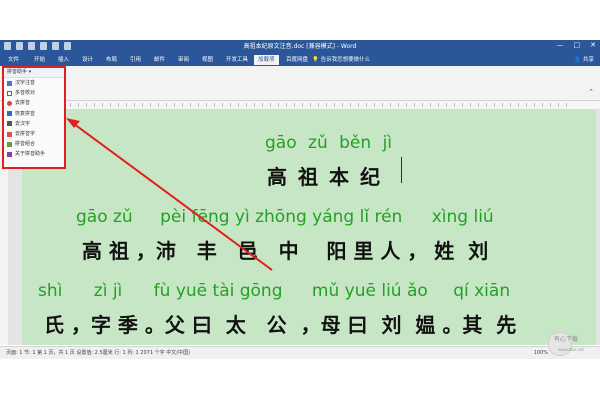  I want to click on pinyin-syllable: jì, so click(387, 143).